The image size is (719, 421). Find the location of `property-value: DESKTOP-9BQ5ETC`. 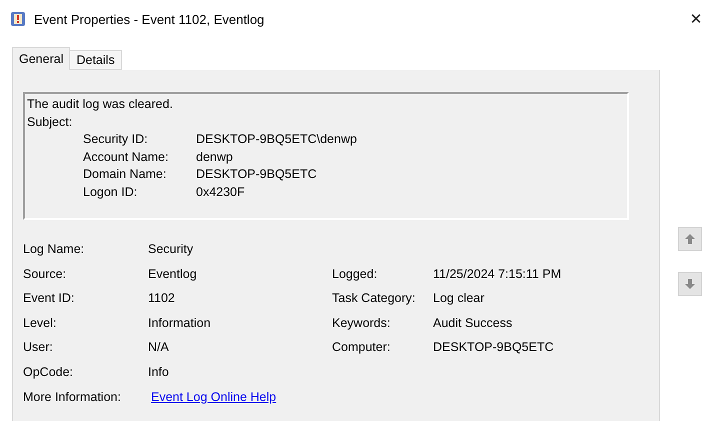

property-value: DESKTOP-9BQ5ETC is located at coordinates (494, 347).